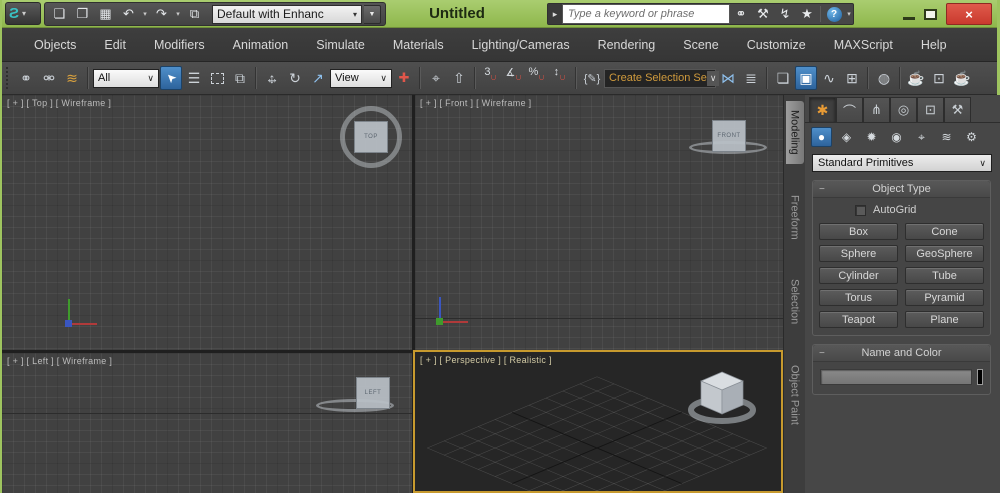 The width and height of the screenshot is (1000, 493). Describe the element at coordinates (646, 14) in the screenshot. I see `search-input` at that location.